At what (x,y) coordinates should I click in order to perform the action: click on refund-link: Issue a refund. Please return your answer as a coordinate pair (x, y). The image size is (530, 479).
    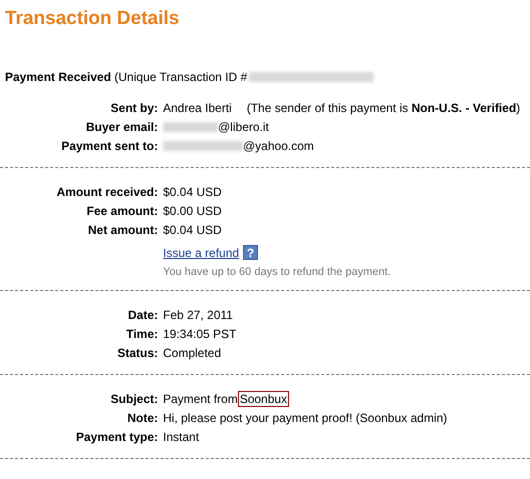
    Looking at the image, I should click on (201, 253).